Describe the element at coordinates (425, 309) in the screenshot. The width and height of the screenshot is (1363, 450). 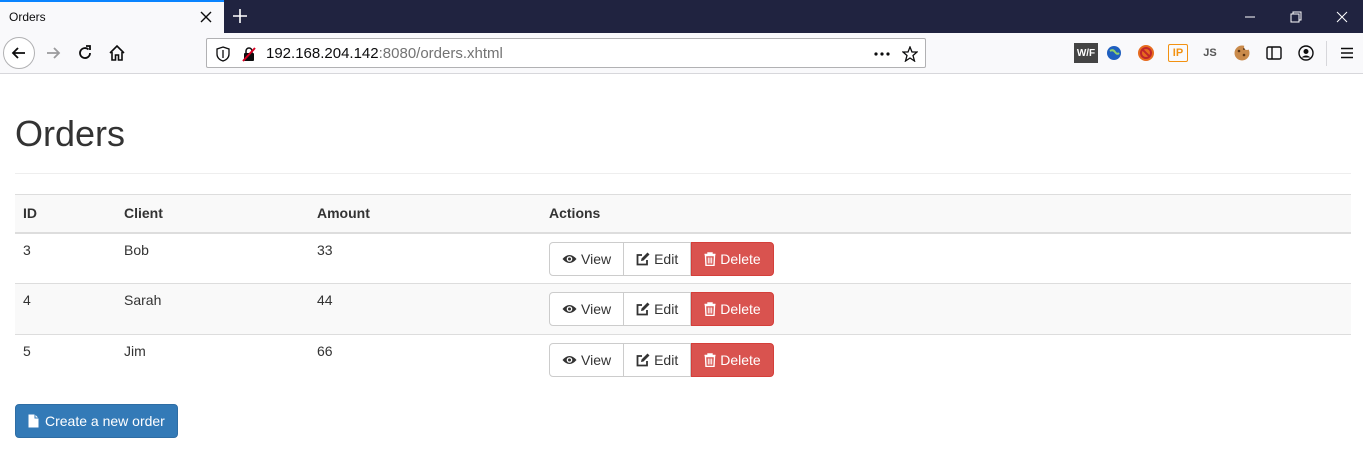
I see `cell-amount: 44` at that location.